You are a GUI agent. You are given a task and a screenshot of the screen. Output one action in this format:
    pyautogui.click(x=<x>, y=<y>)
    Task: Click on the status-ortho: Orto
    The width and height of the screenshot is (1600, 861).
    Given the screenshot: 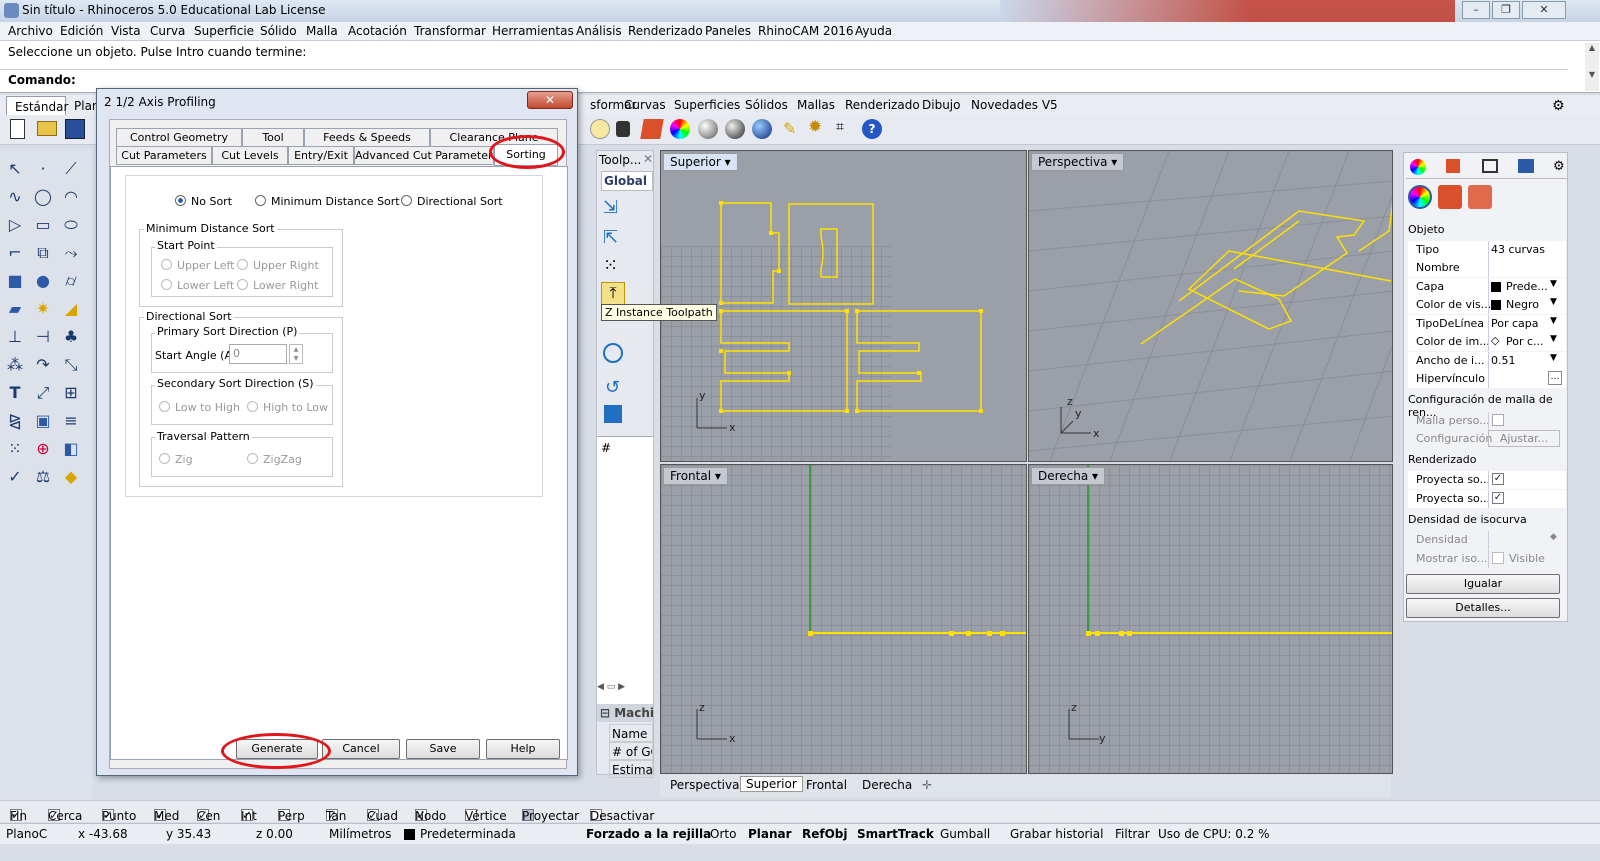 What is the action you would take?
    pyautogui.click(x=723, y=834)
    